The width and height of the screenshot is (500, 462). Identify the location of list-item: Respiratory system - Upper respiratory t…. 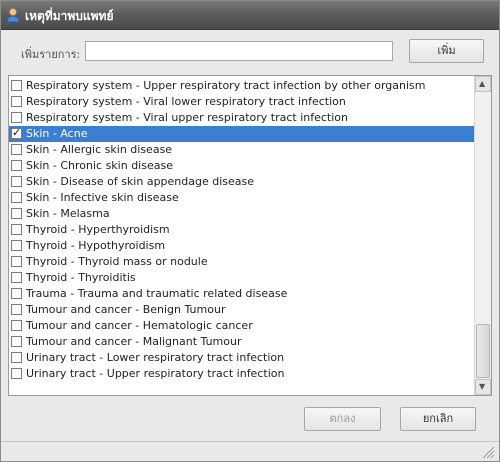
(242, 86).